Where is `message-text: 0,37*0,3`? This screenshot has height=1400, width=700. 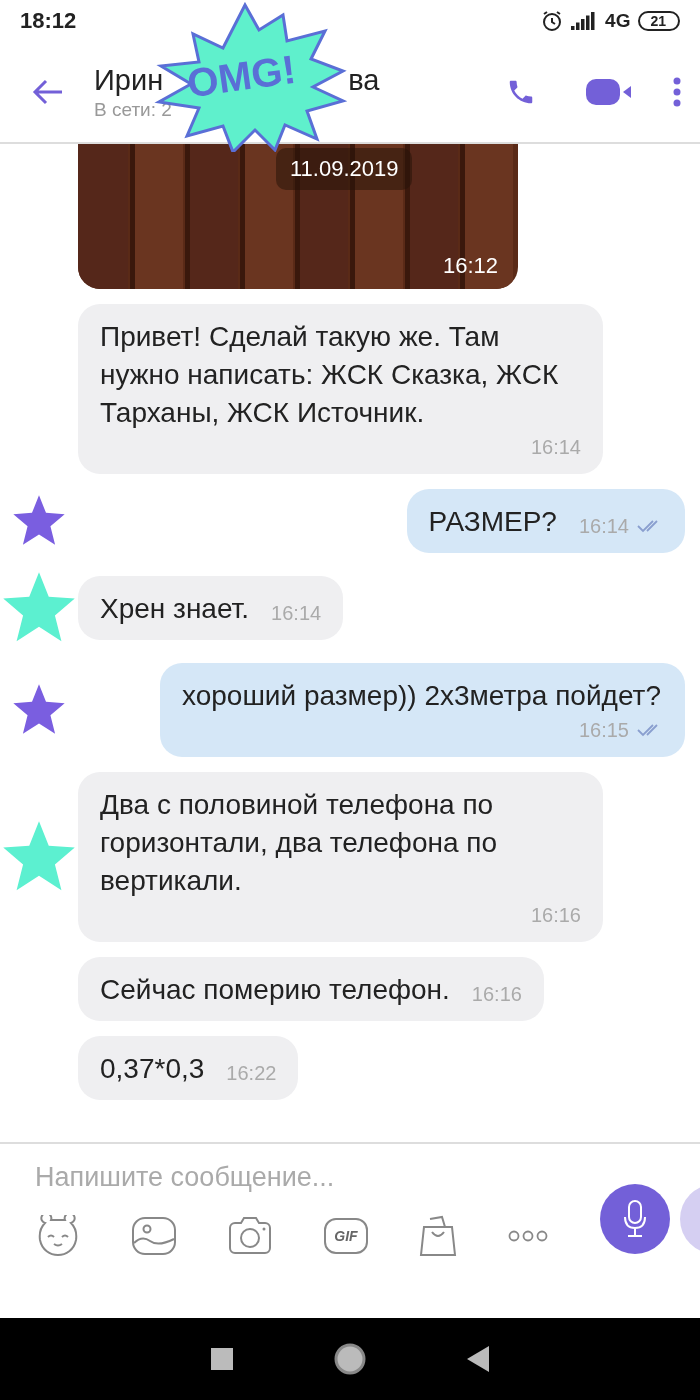
message-text: 0,37*0,3 is located at coordinates (152, 1069).